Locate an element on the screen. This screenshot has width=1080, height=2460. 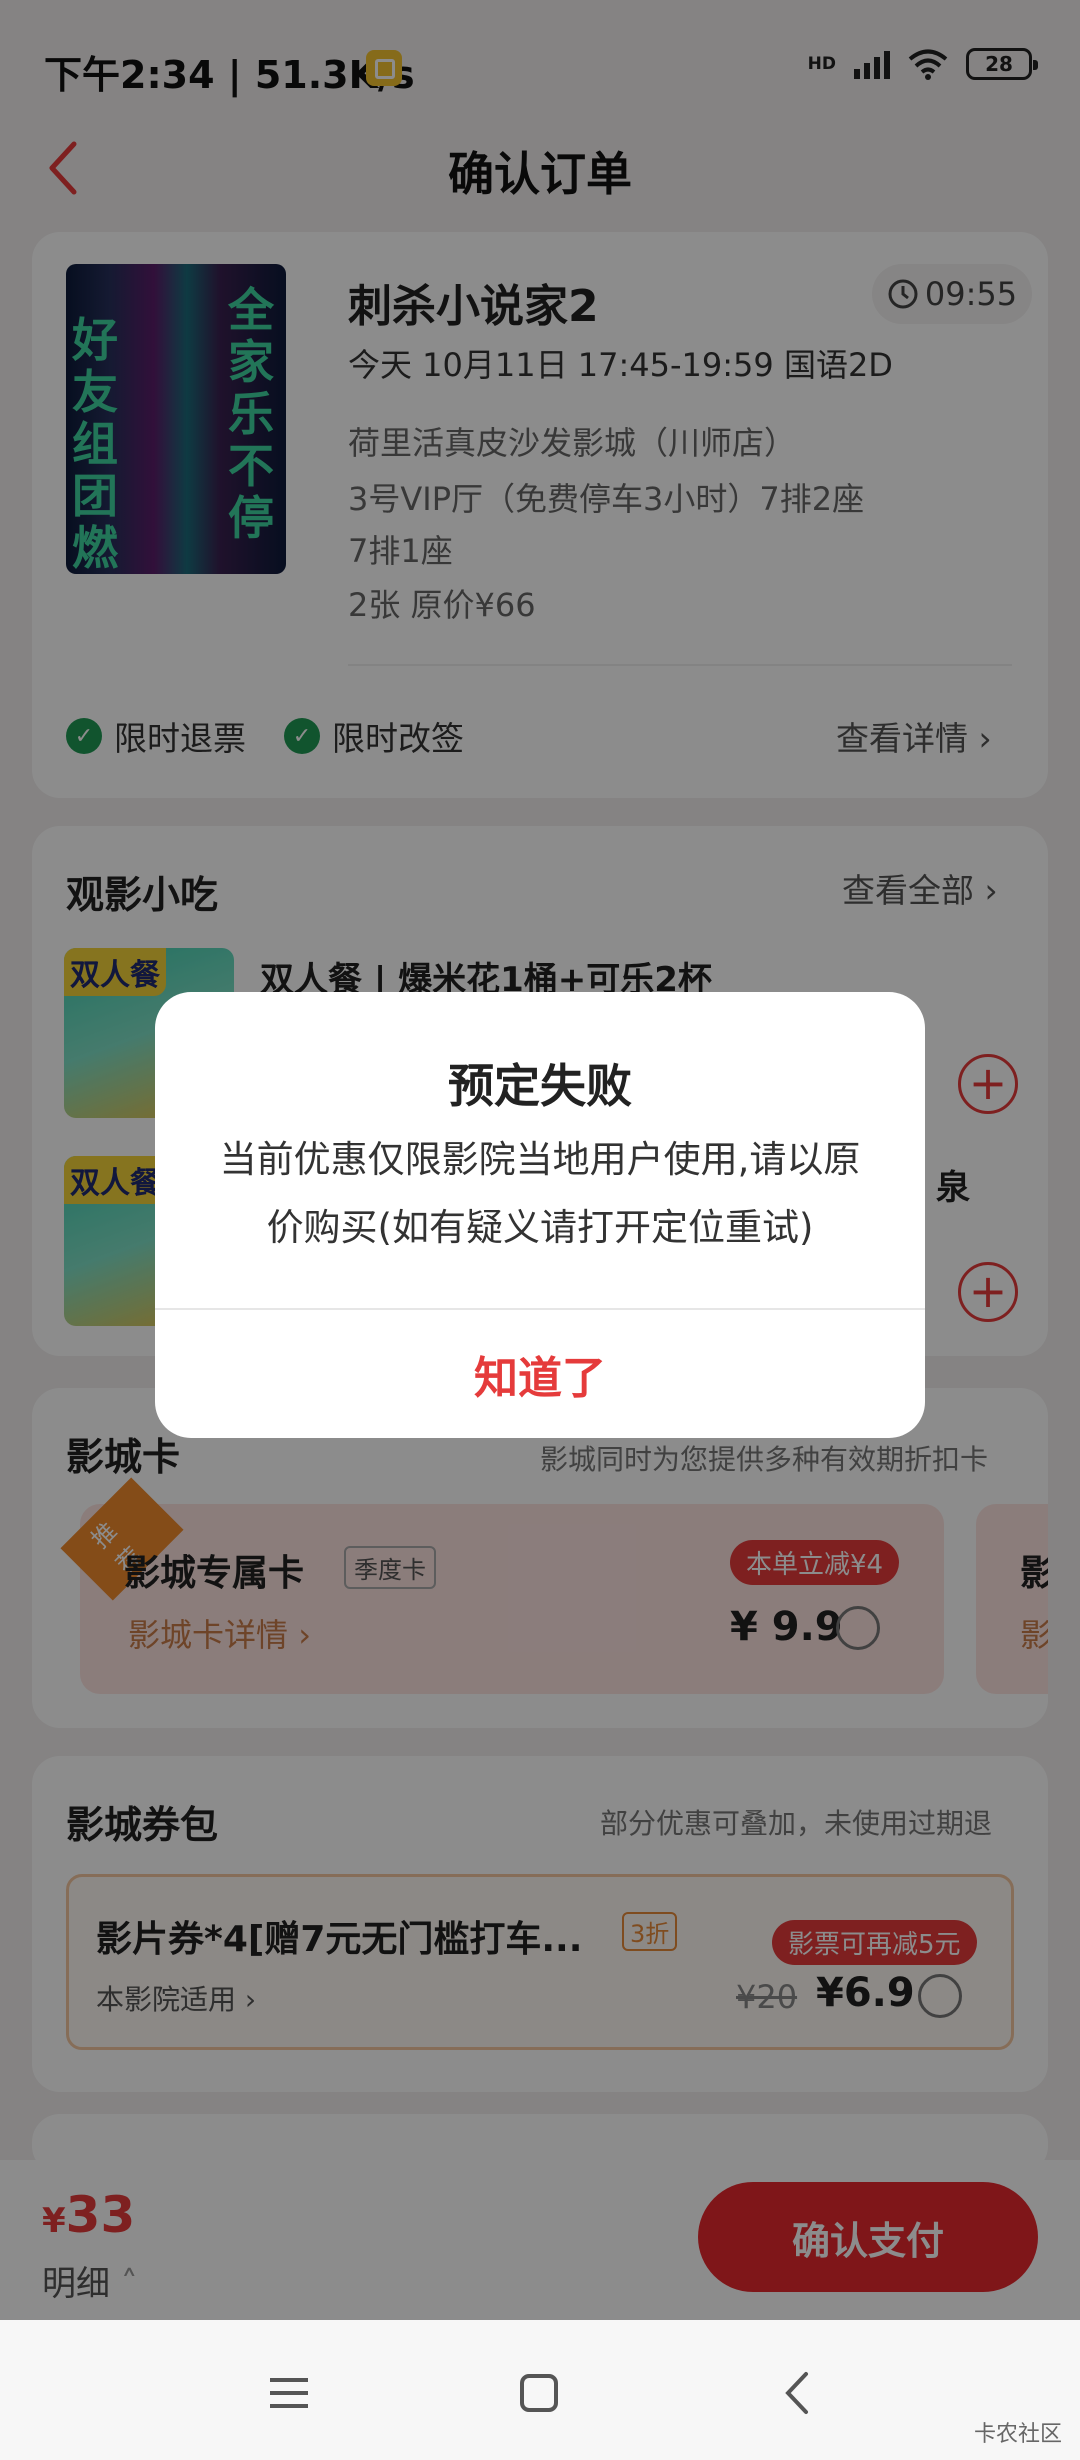
dialog-message: 当前优惠仅限影院当地用户使用,请以原价购买(如有疑义请打开定位重试) is located at coordinates (540, 1193).